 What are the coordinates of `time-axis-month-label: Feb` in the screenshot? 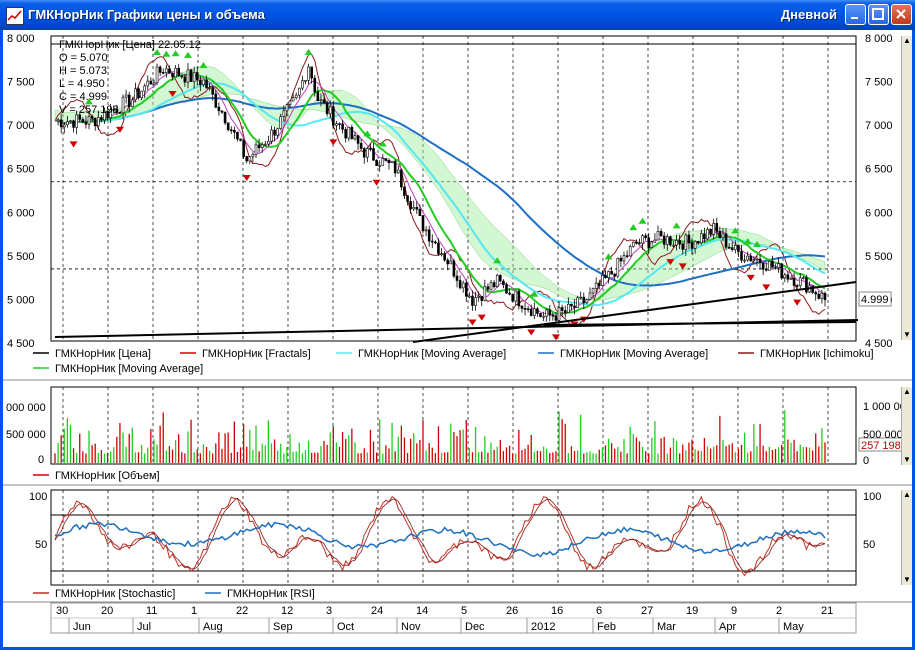 It's located at (606, 627).